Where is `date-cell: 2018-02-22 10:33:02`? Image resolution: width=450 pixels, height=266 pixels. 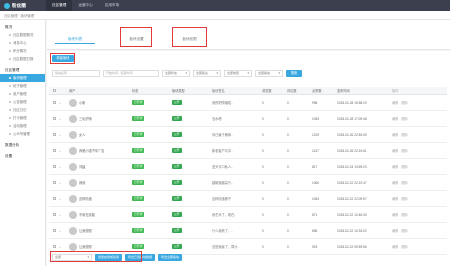
date-cell: 2018-02-22 10:33:02 is located at coordinates (352, 230).